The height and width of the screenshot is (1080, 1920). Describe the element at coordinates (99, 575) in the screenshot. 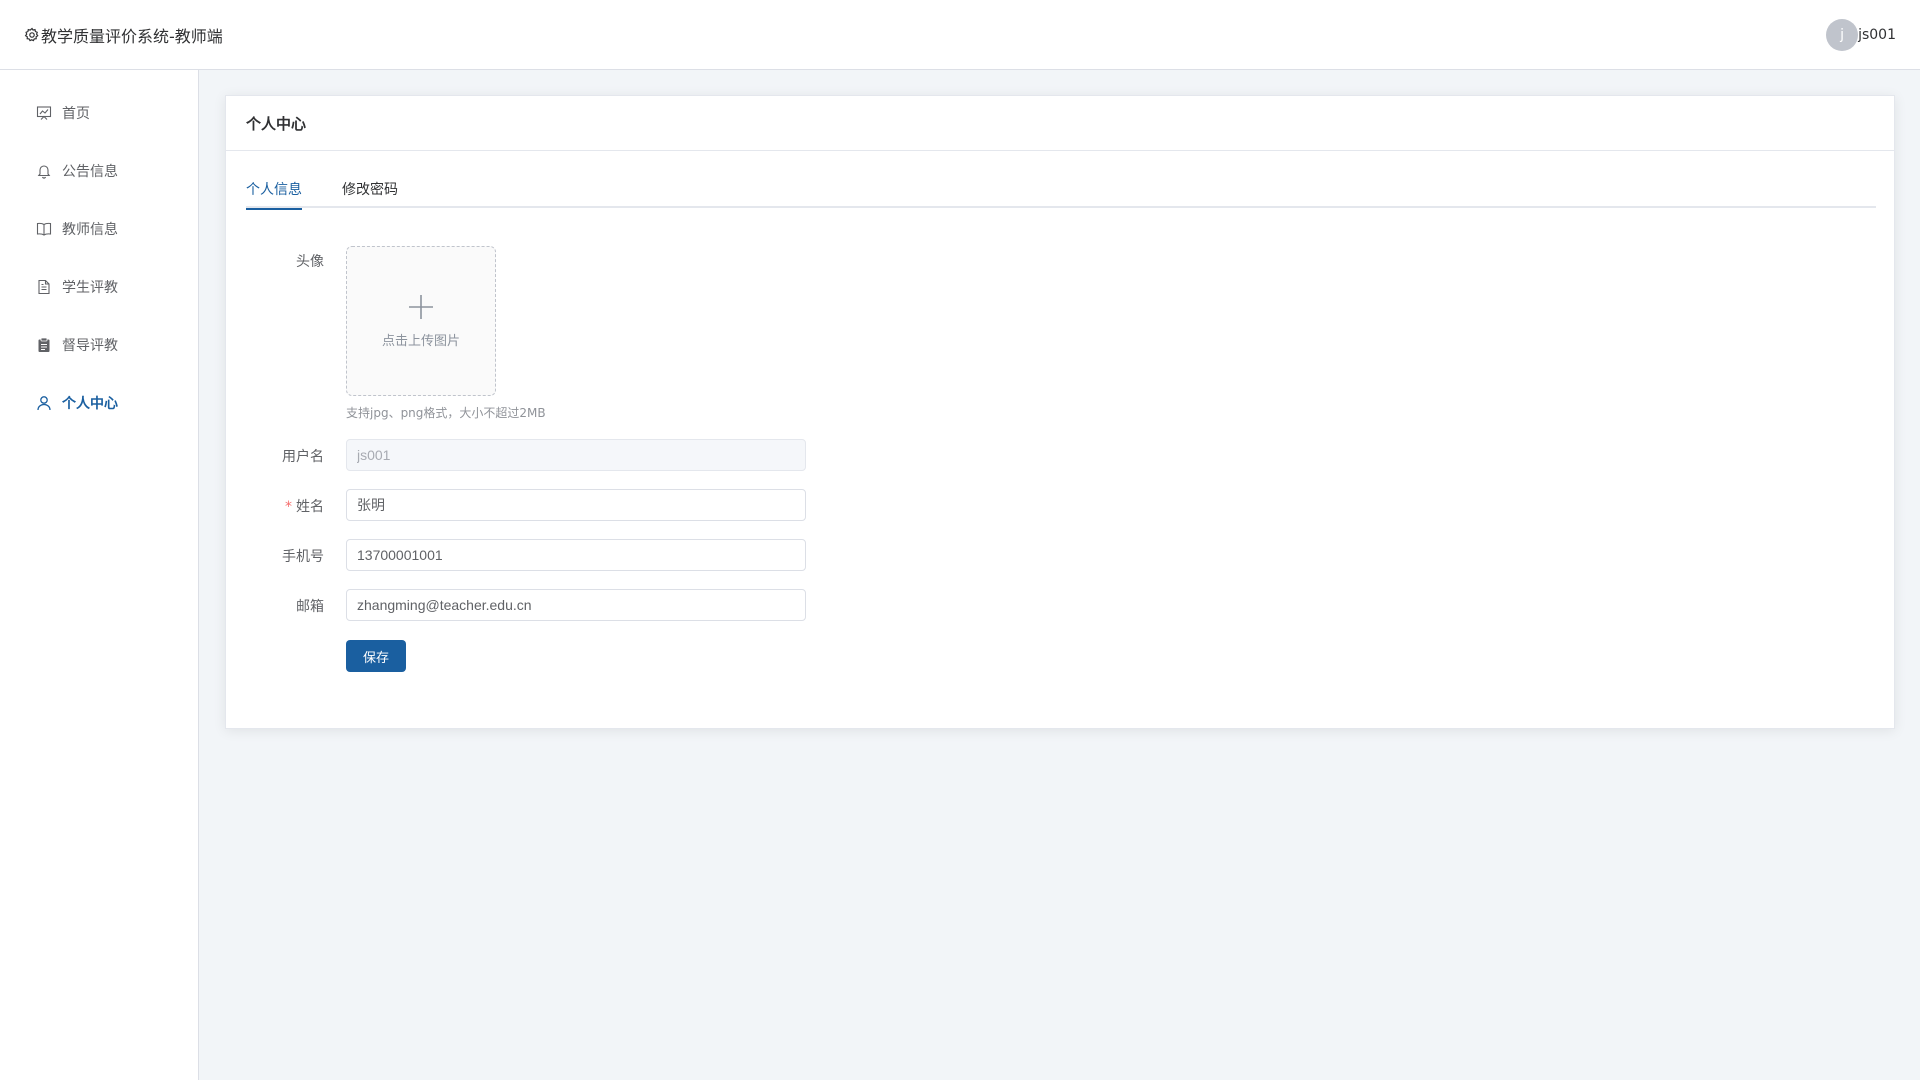

I see `sidebar: 首页 公告信息 教师信息 学生评教 督导评教 个人中心` at that location.